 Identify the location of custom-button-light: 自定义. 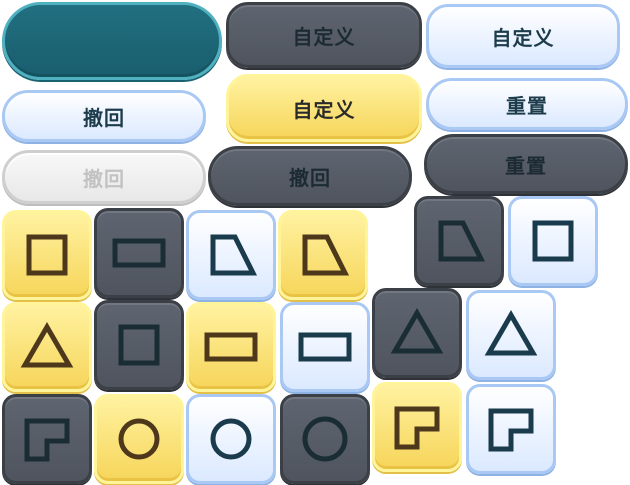
(523, 36).